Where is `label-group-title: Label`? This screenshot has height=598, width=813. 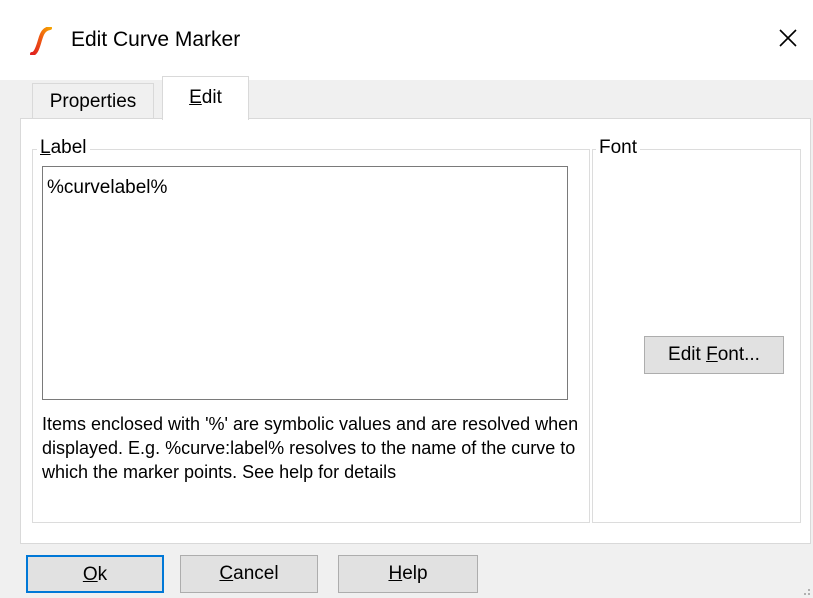 label-group-title: Label is located at coordinates (63, 148).